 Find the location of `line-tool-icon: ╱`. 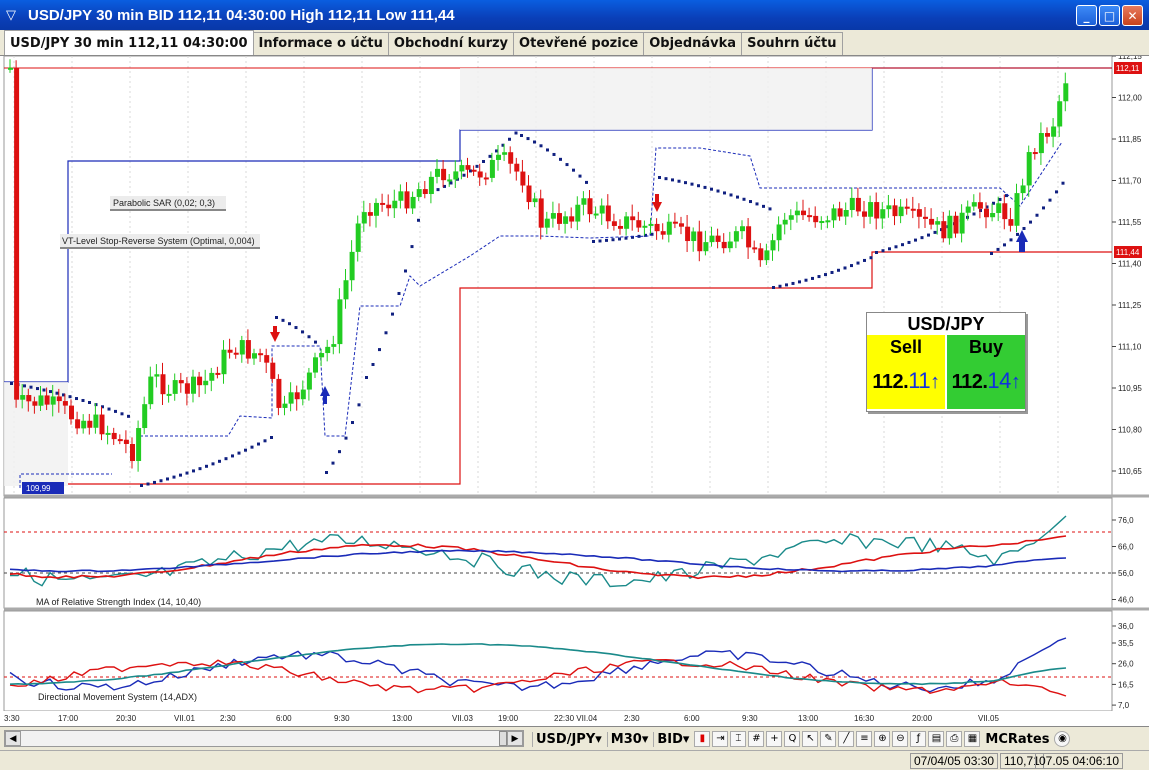

line-tool-icon: ╱ is located at coordinates (846, 739).